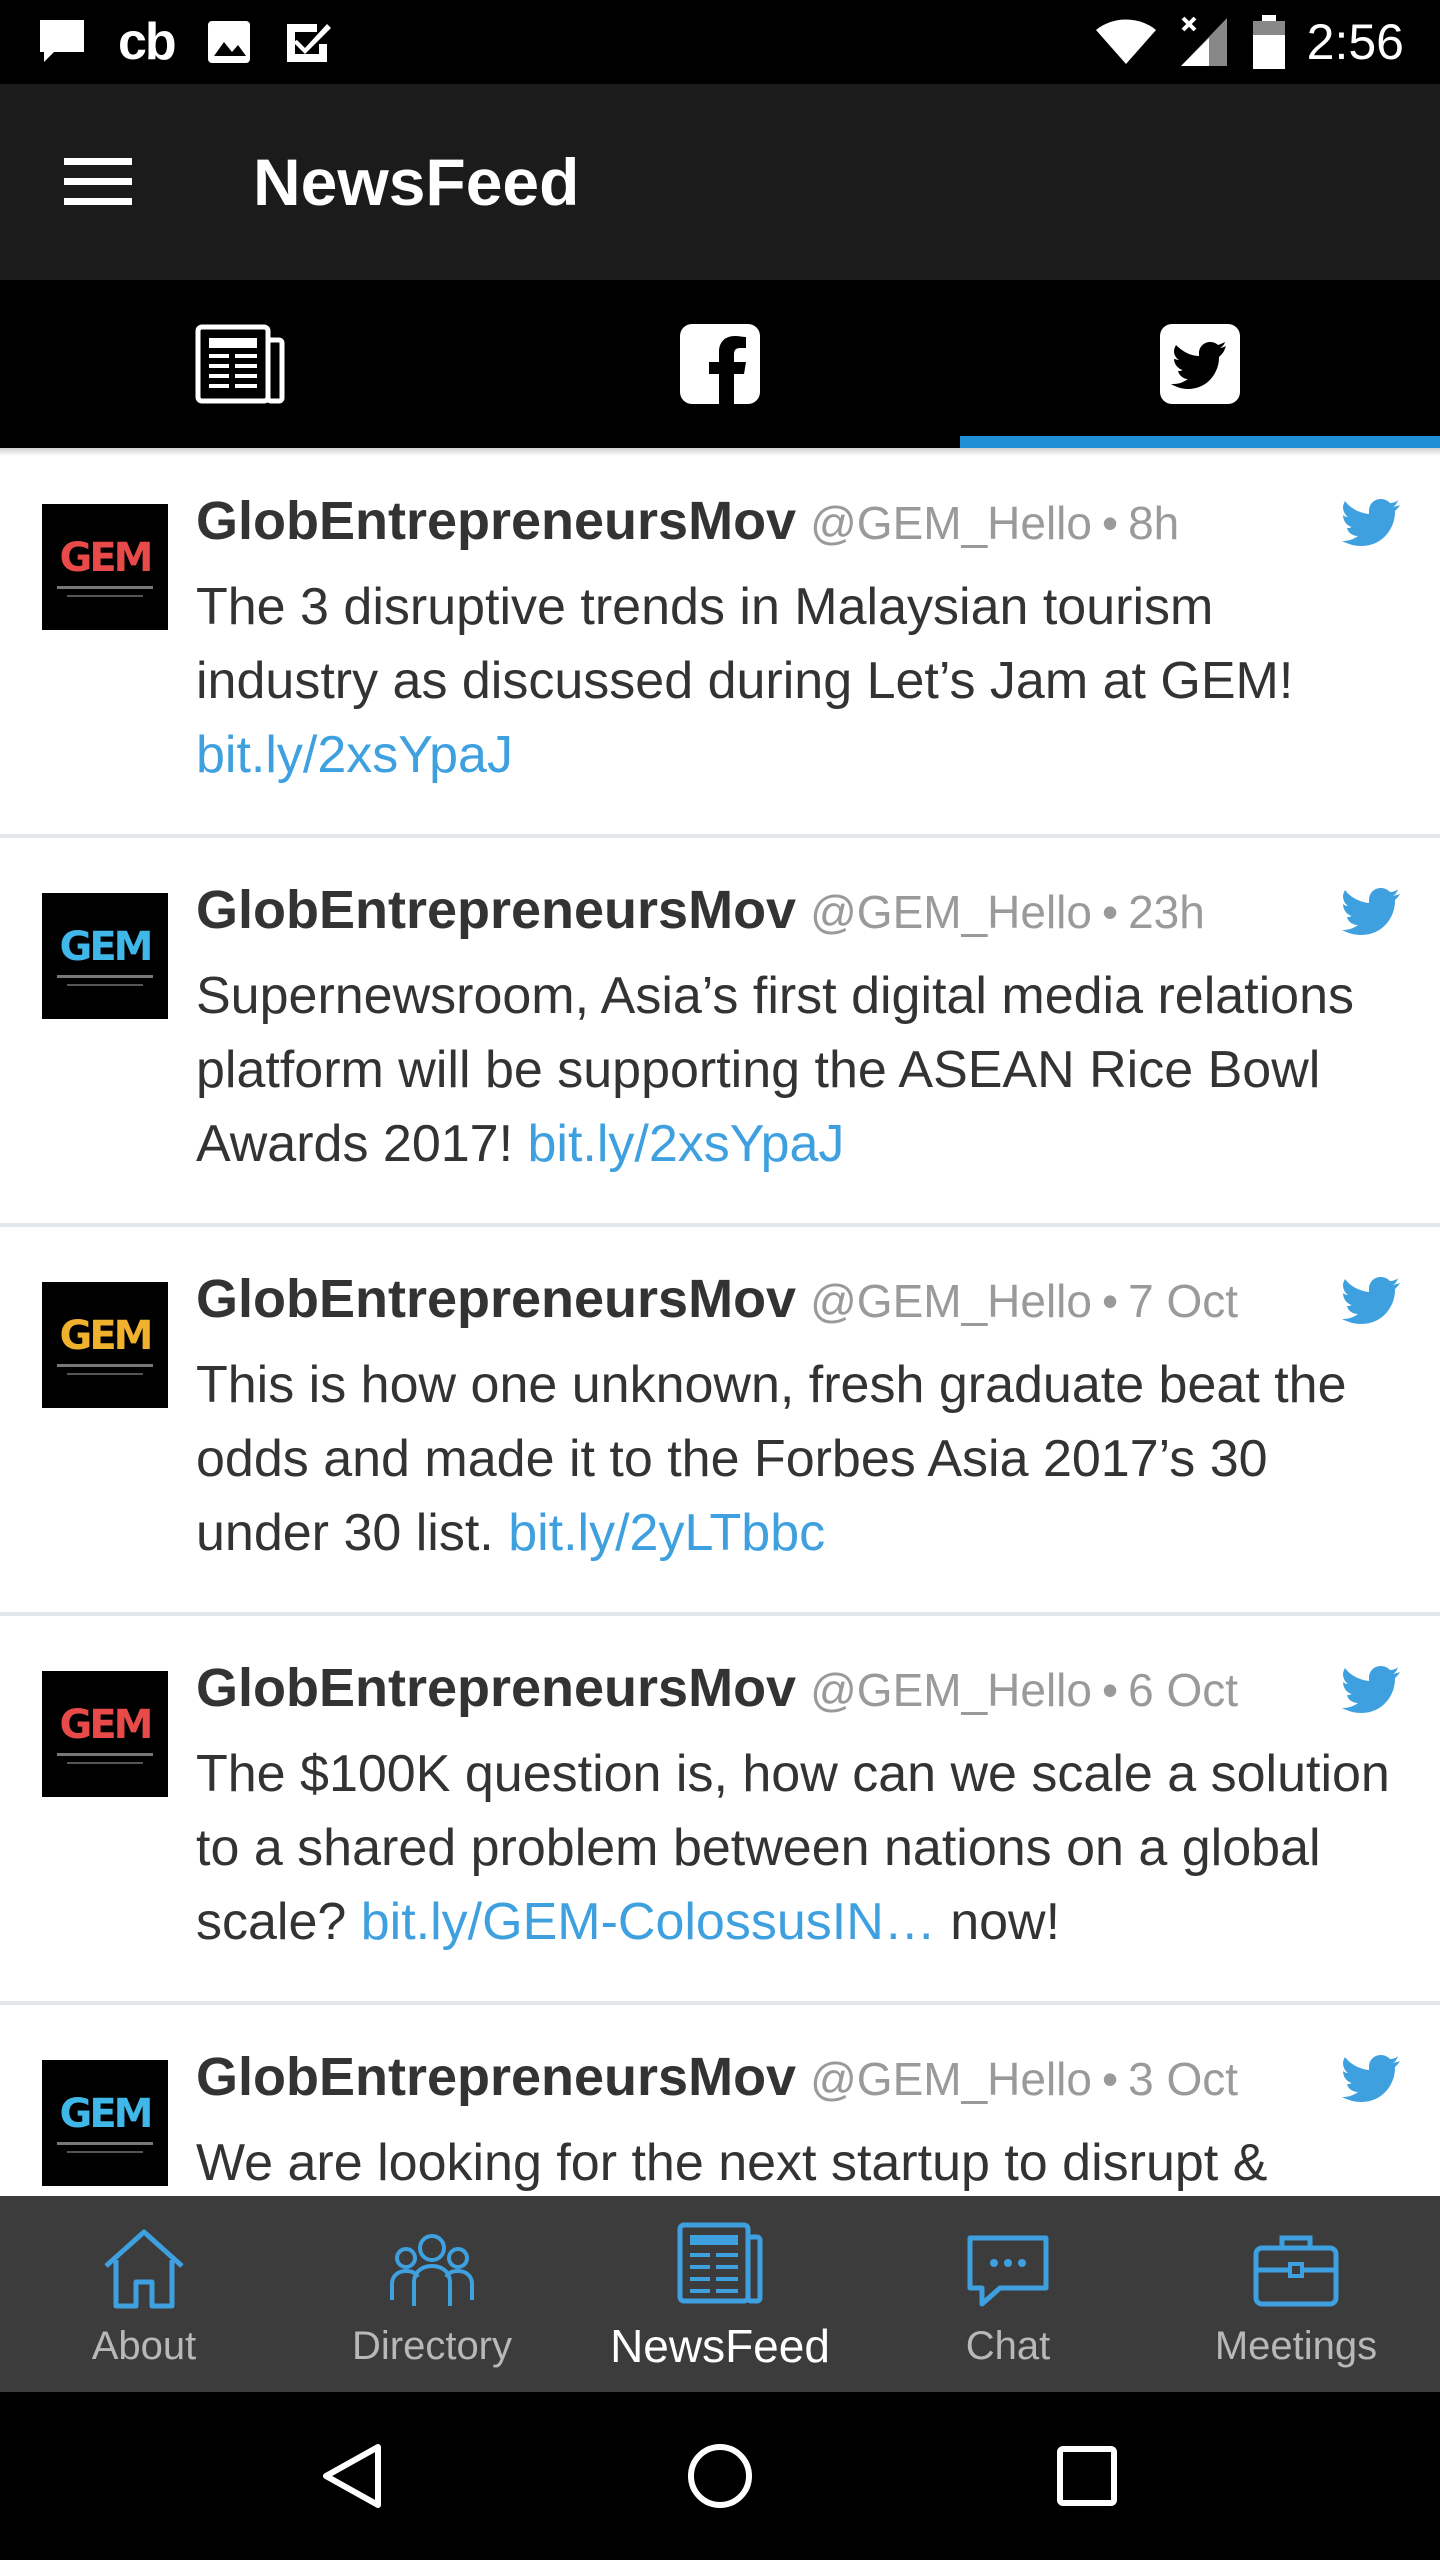  I want to click on status-left-icons: cb, so click(166, 42).